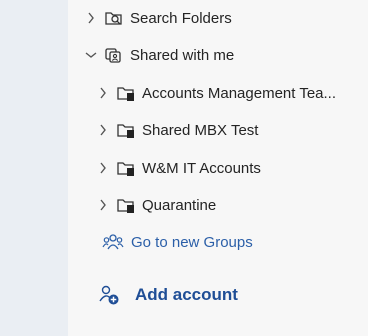 This screenshot has height=336, width=368. Describe the element at coordinates (201, 168) in the screenshot. I see `folder-label: W&M IT Accounts` at that location.